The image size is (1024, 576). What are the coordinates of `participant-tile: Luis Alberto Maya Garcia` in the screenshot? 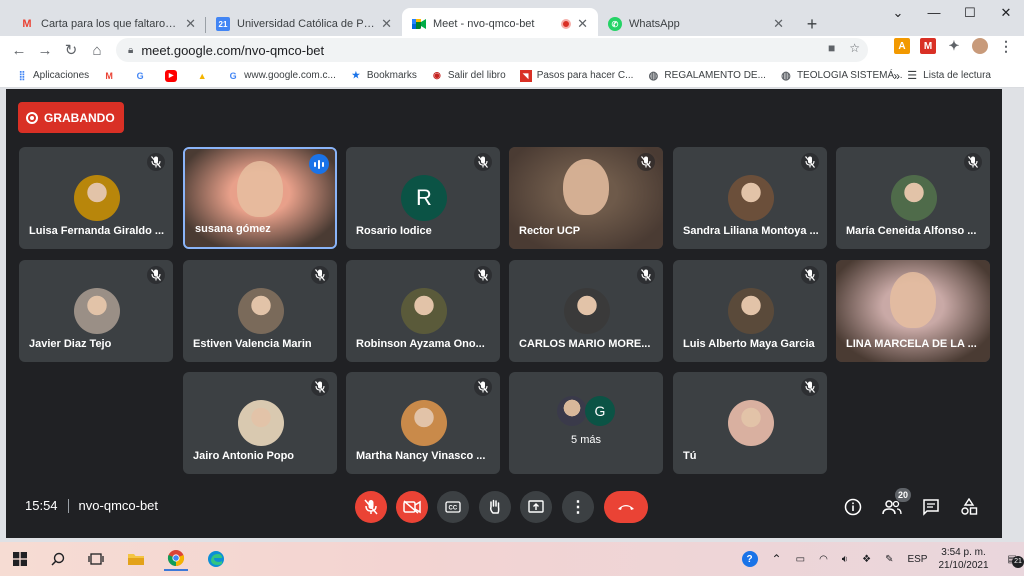 It's located at (750, 311).